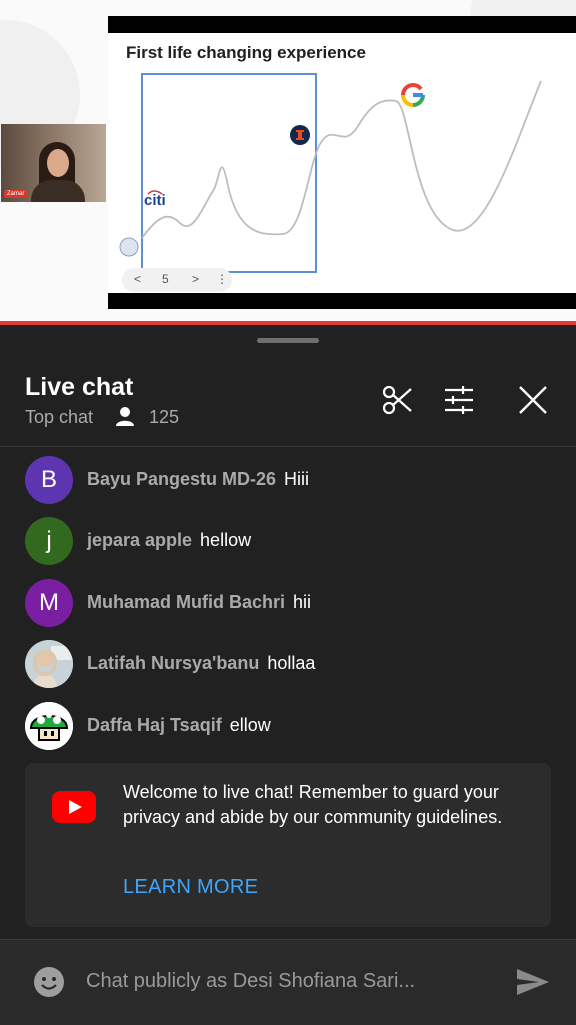  I want to click on message-text: hollaa, so click(291, 663).